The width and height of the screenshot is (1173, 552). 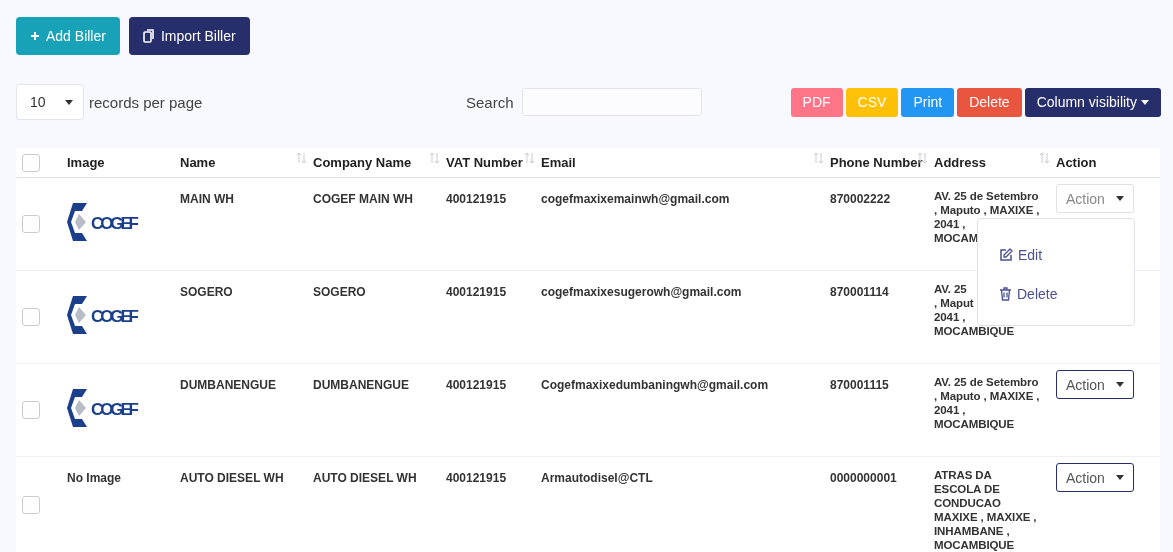 I want to click on no-image-text: No Image, so click(x=94, y=478).